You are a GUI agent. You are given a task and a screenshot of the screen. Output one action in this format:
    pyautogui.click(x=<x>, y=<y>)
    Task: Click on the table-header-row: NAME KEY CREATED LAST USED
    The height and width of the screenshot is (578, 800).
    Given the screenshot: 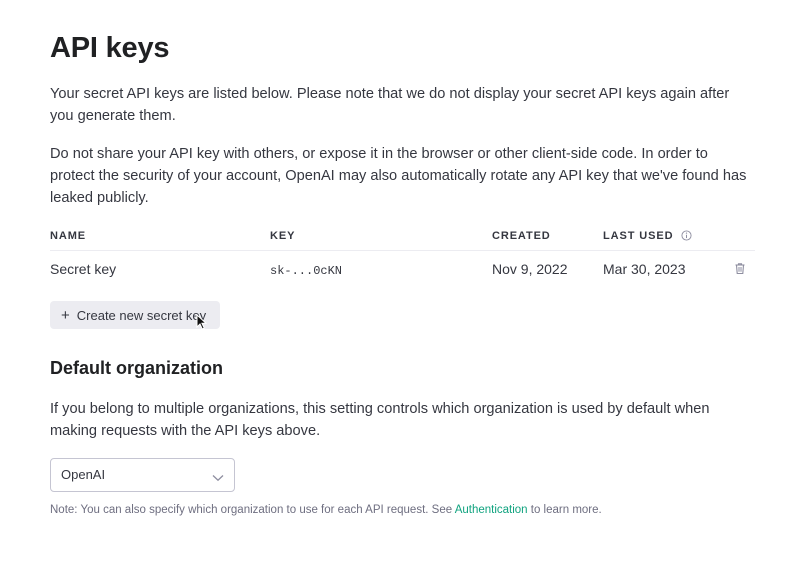 What is the action you would take?
    pyautogui.click(x=402, y=238)
    